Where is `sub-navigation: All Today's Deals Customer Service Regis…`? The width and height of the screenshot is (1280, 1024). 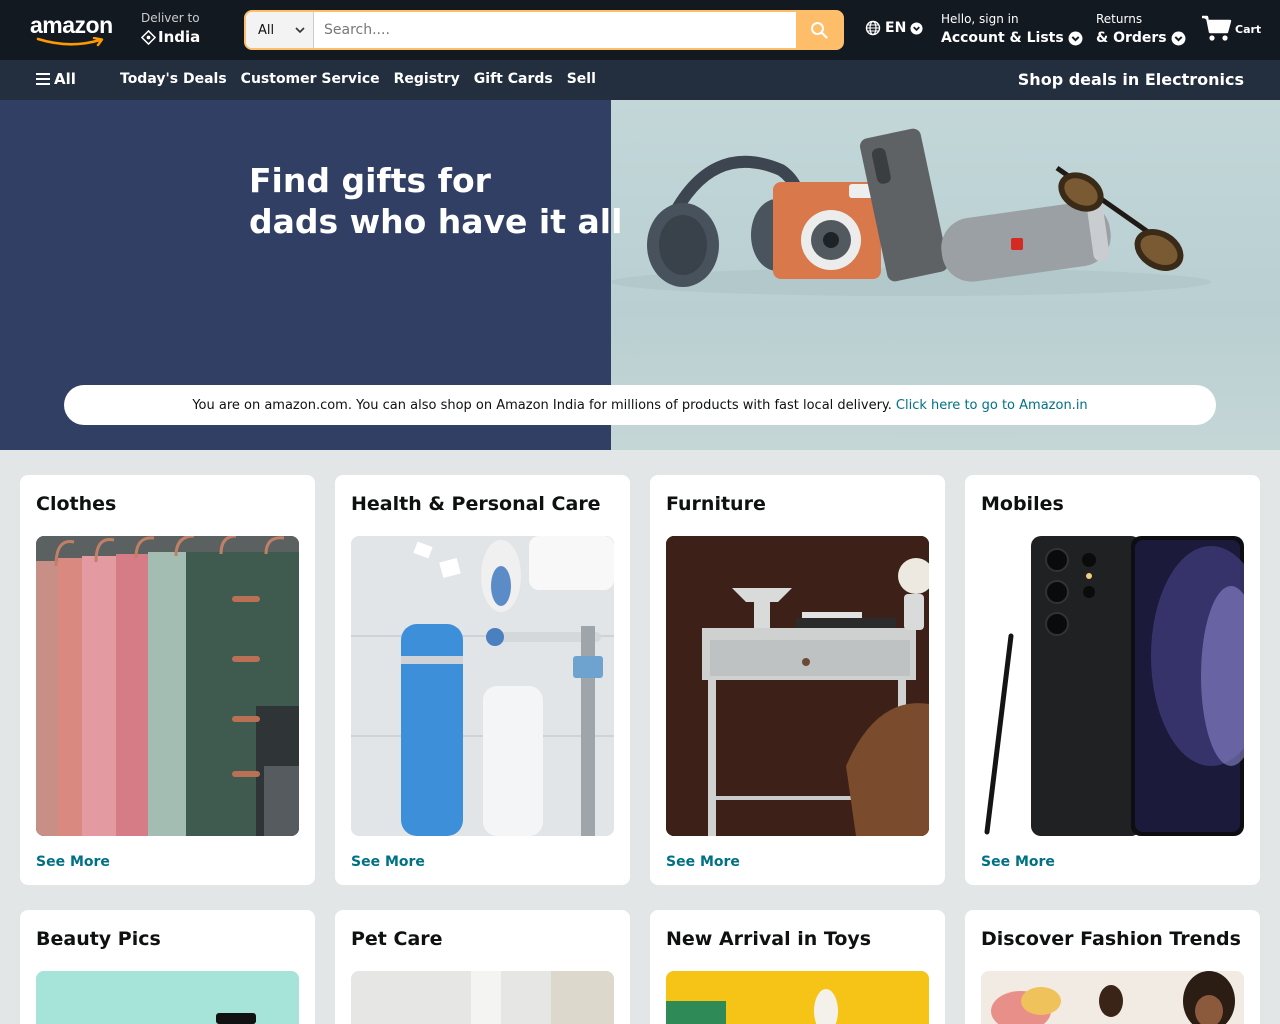 sub-navigation: All Today's Deals Customer Service Regis… is located at coordinates (640, 80).